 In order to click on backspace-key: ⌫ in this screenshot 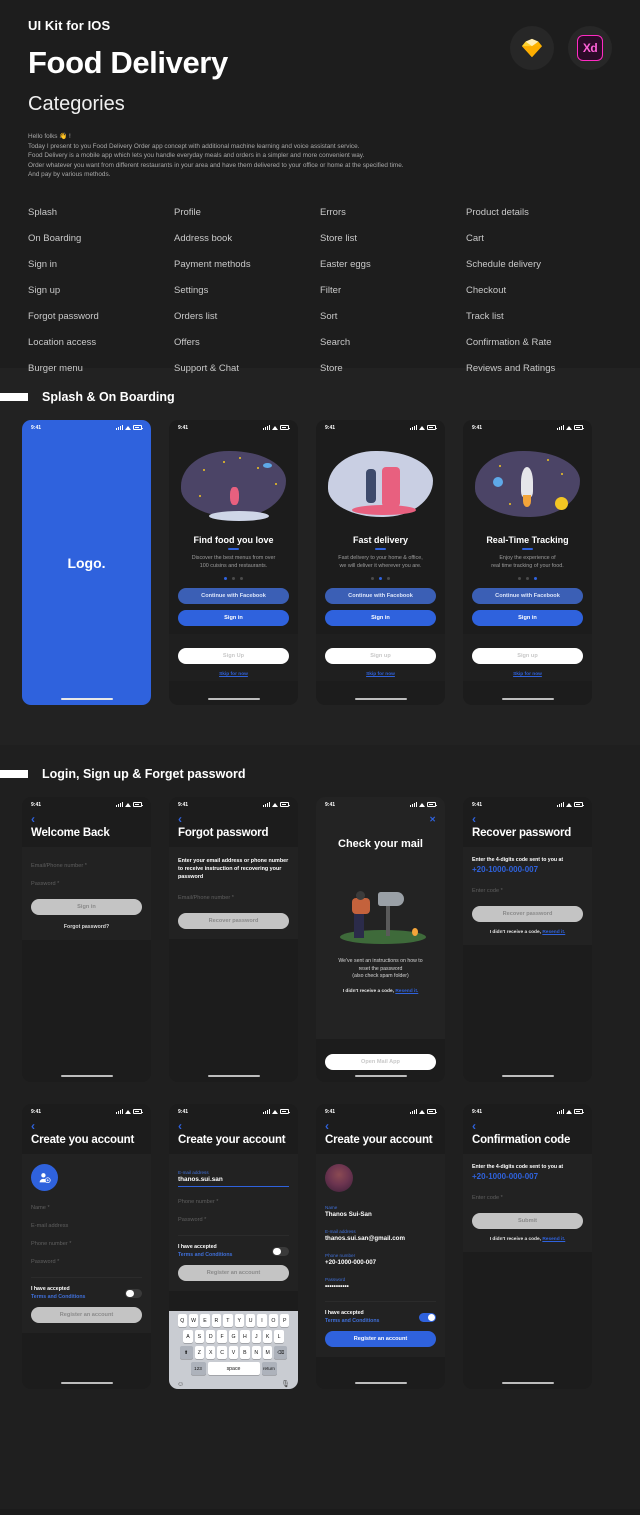, I will do `click(281, 1352)`.